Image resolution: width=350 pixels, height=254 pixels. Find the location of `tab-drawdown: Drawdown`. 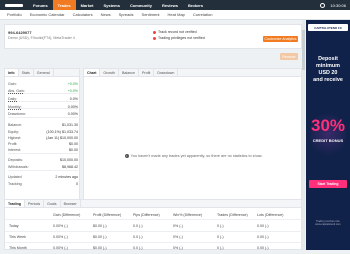

tab-drawdown: Drawdown is located at coordinates (166, 72).